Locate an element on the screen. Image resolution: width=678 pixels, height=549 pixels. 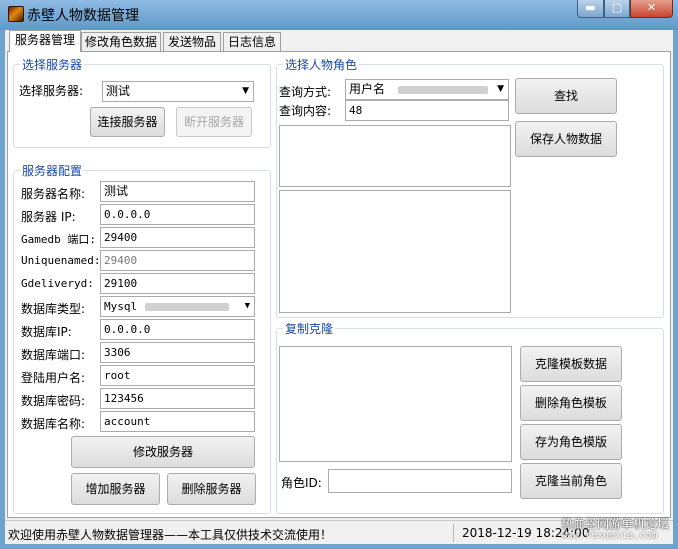
server-name-label: 服务器名称: is located at coordinates (53, 194).